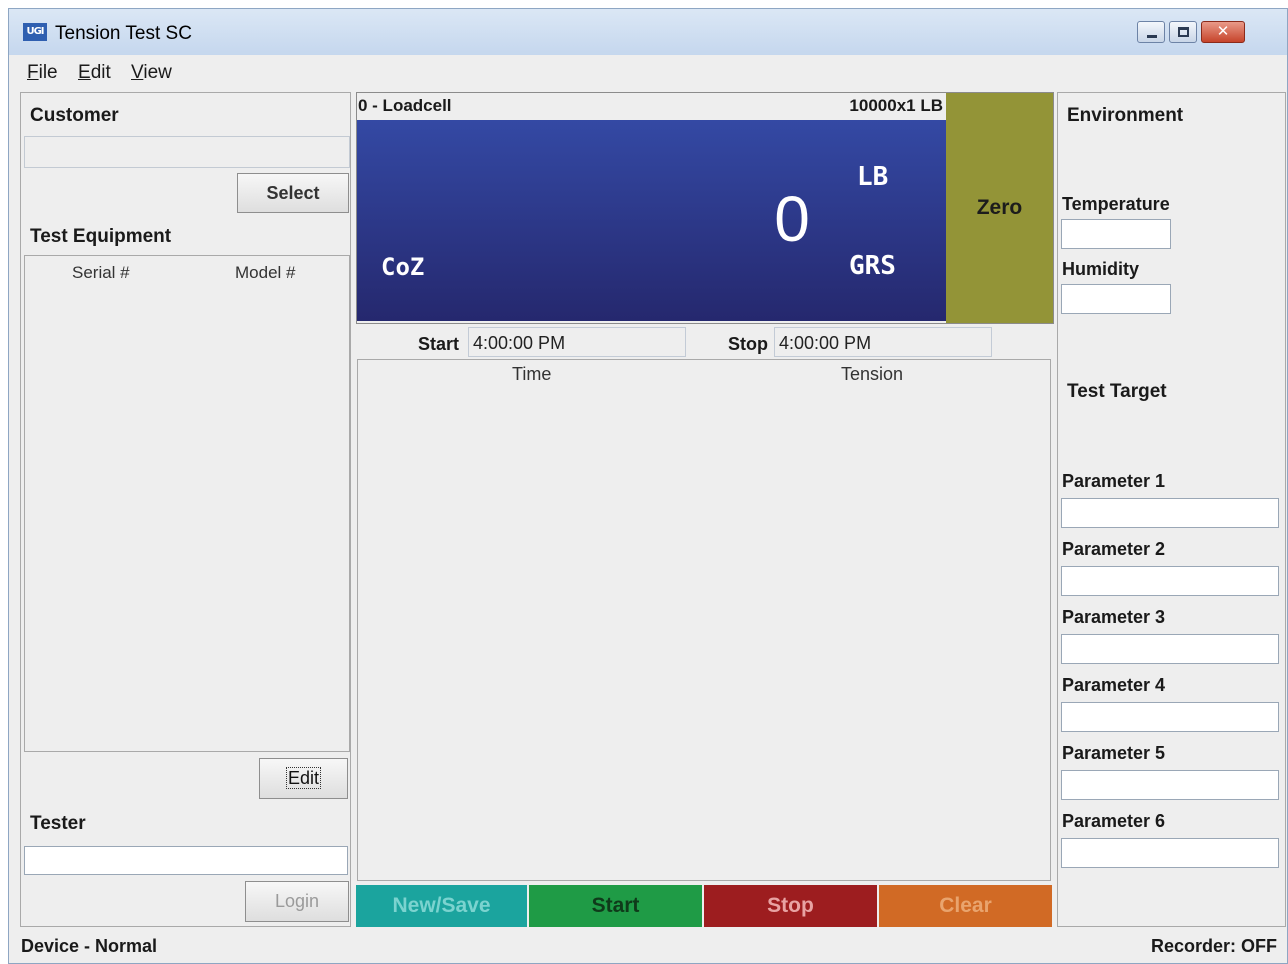 The image size is (1288, 964). What do you see at coordinates (297, 901) in the screenshot?
I see `login-button: Login` at bounding box center [297, 901].